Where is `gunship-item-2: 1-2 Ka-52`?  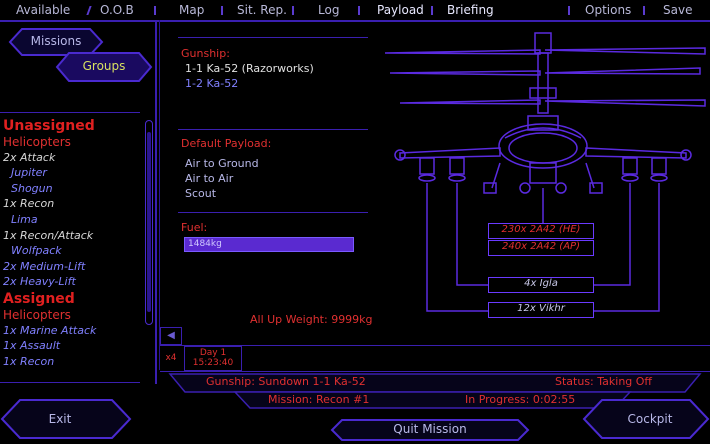
gunship-item-2: 1-2 Ka-52 is located at coordinates (211, 83).